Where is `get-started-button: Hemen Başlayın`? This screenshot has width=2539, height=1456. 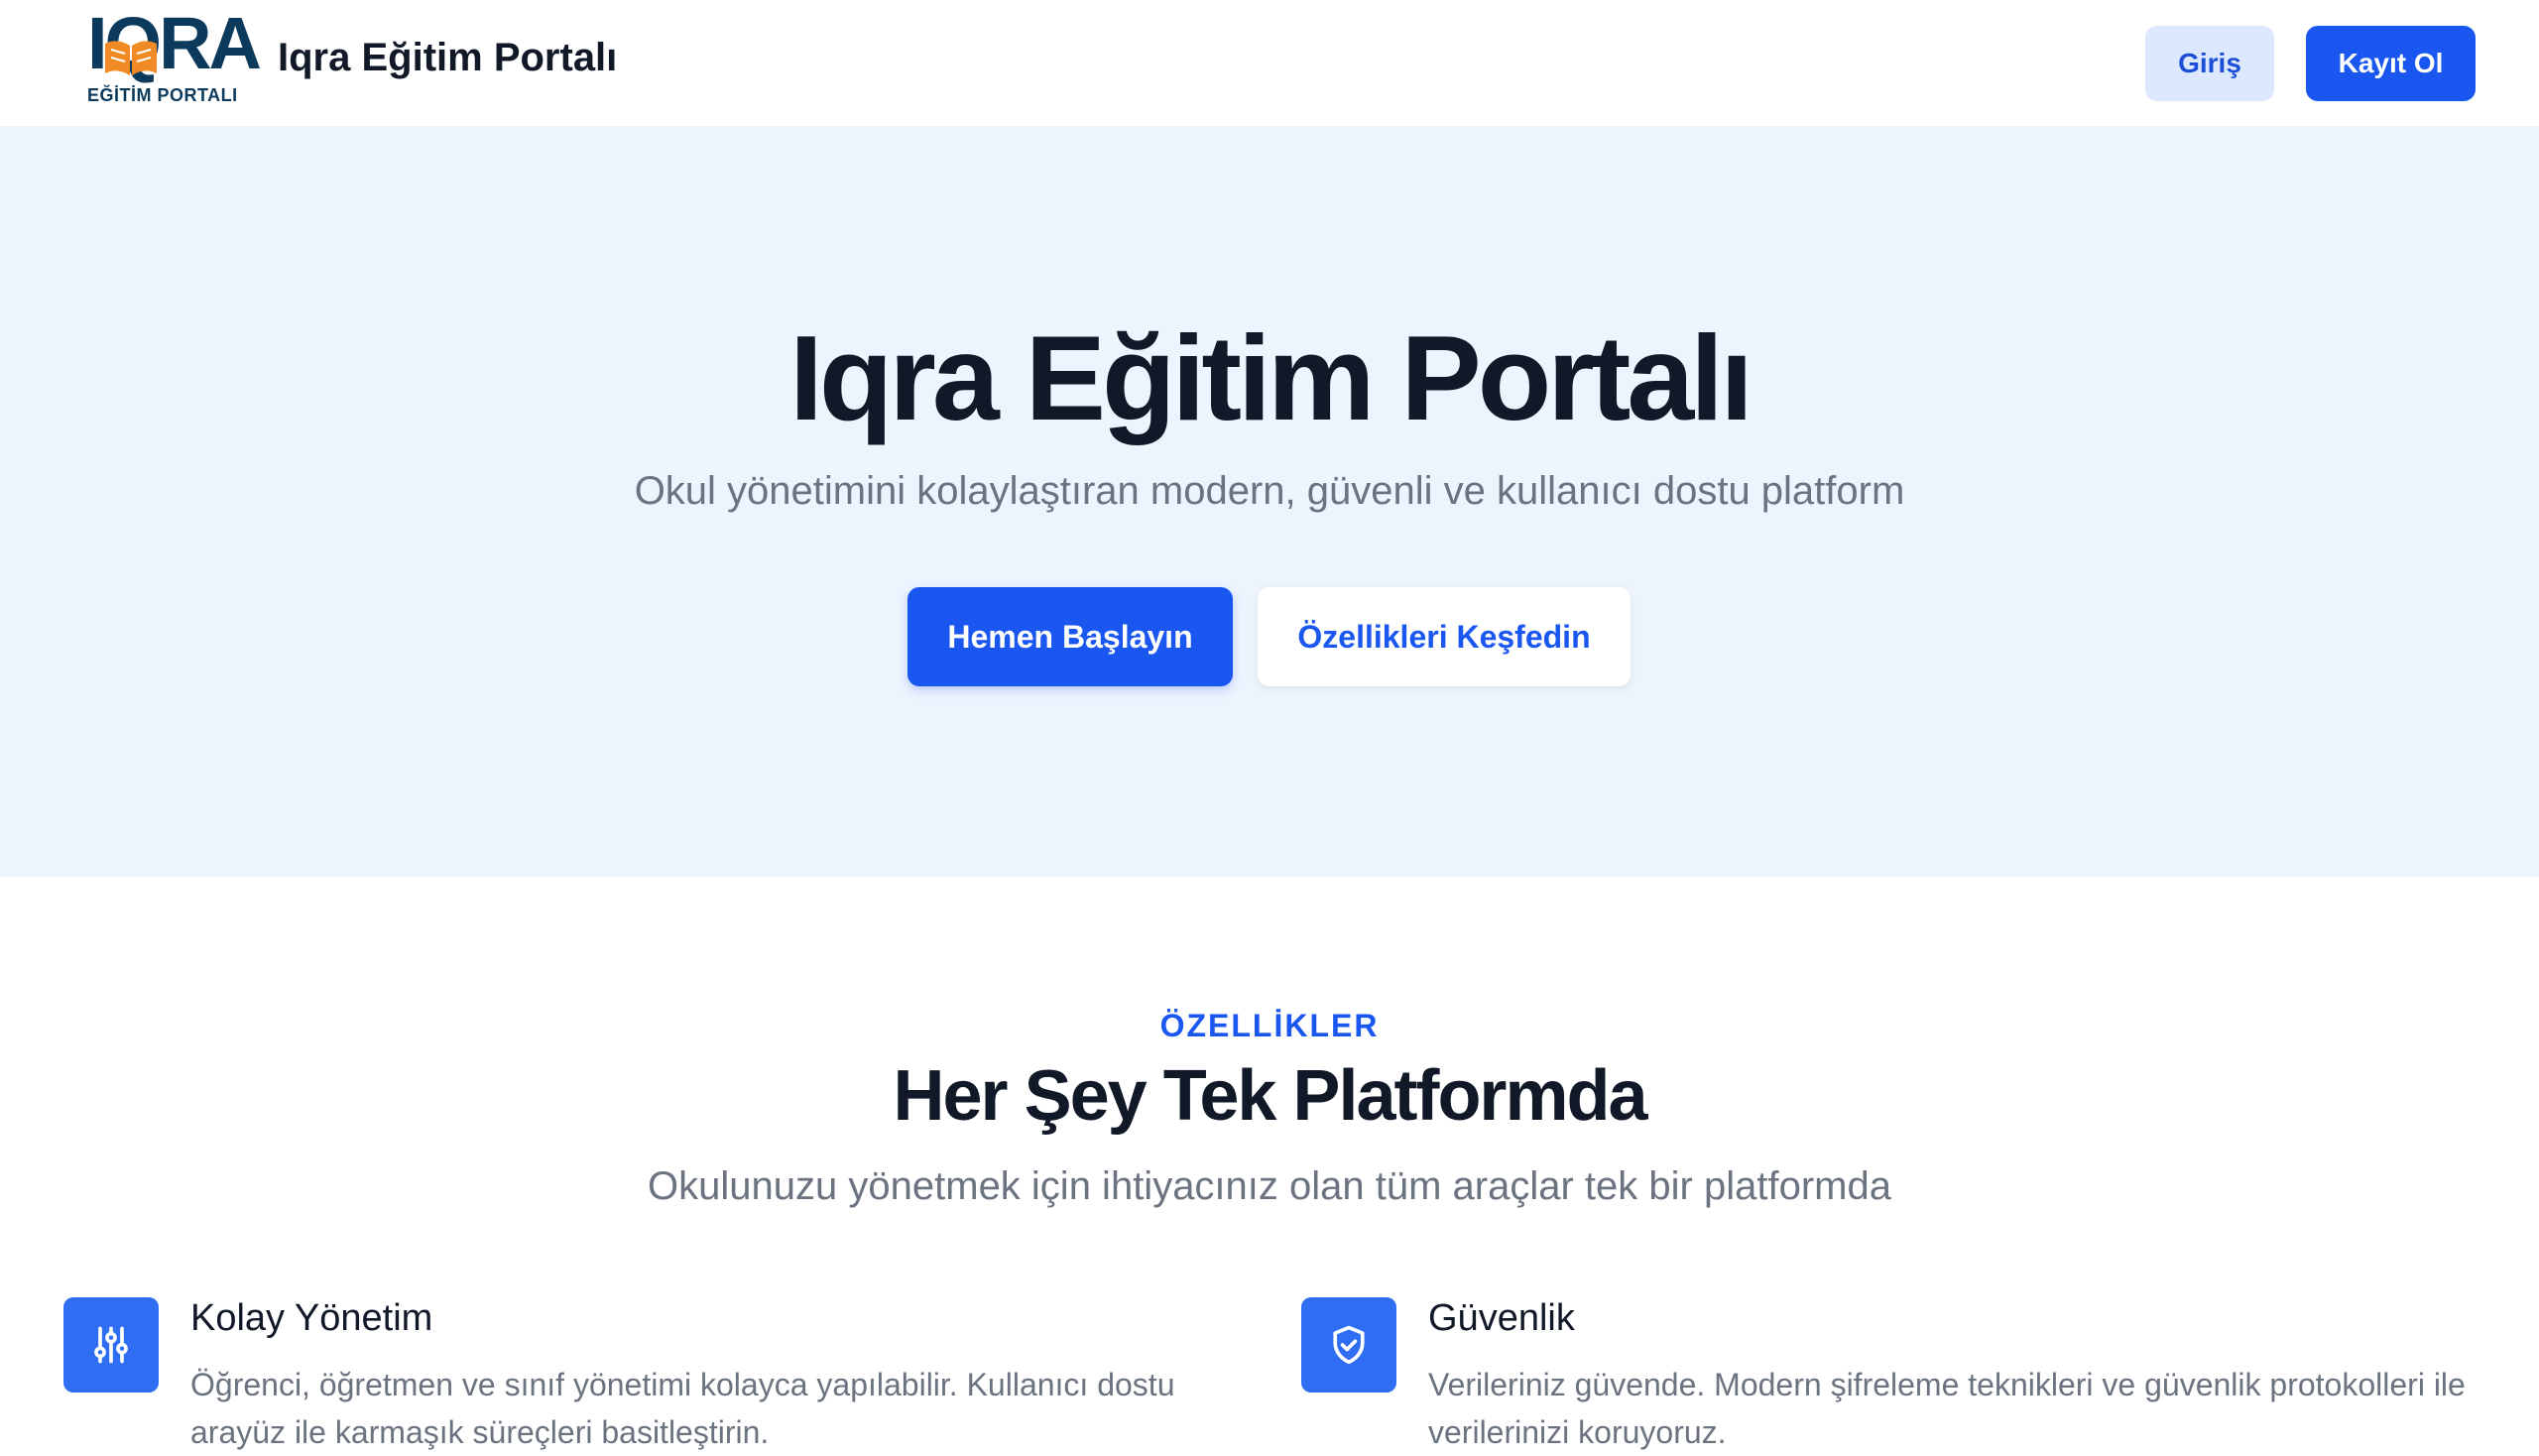
get-started-button: Hemen Başlayın is located at coordinates (1070, 636).